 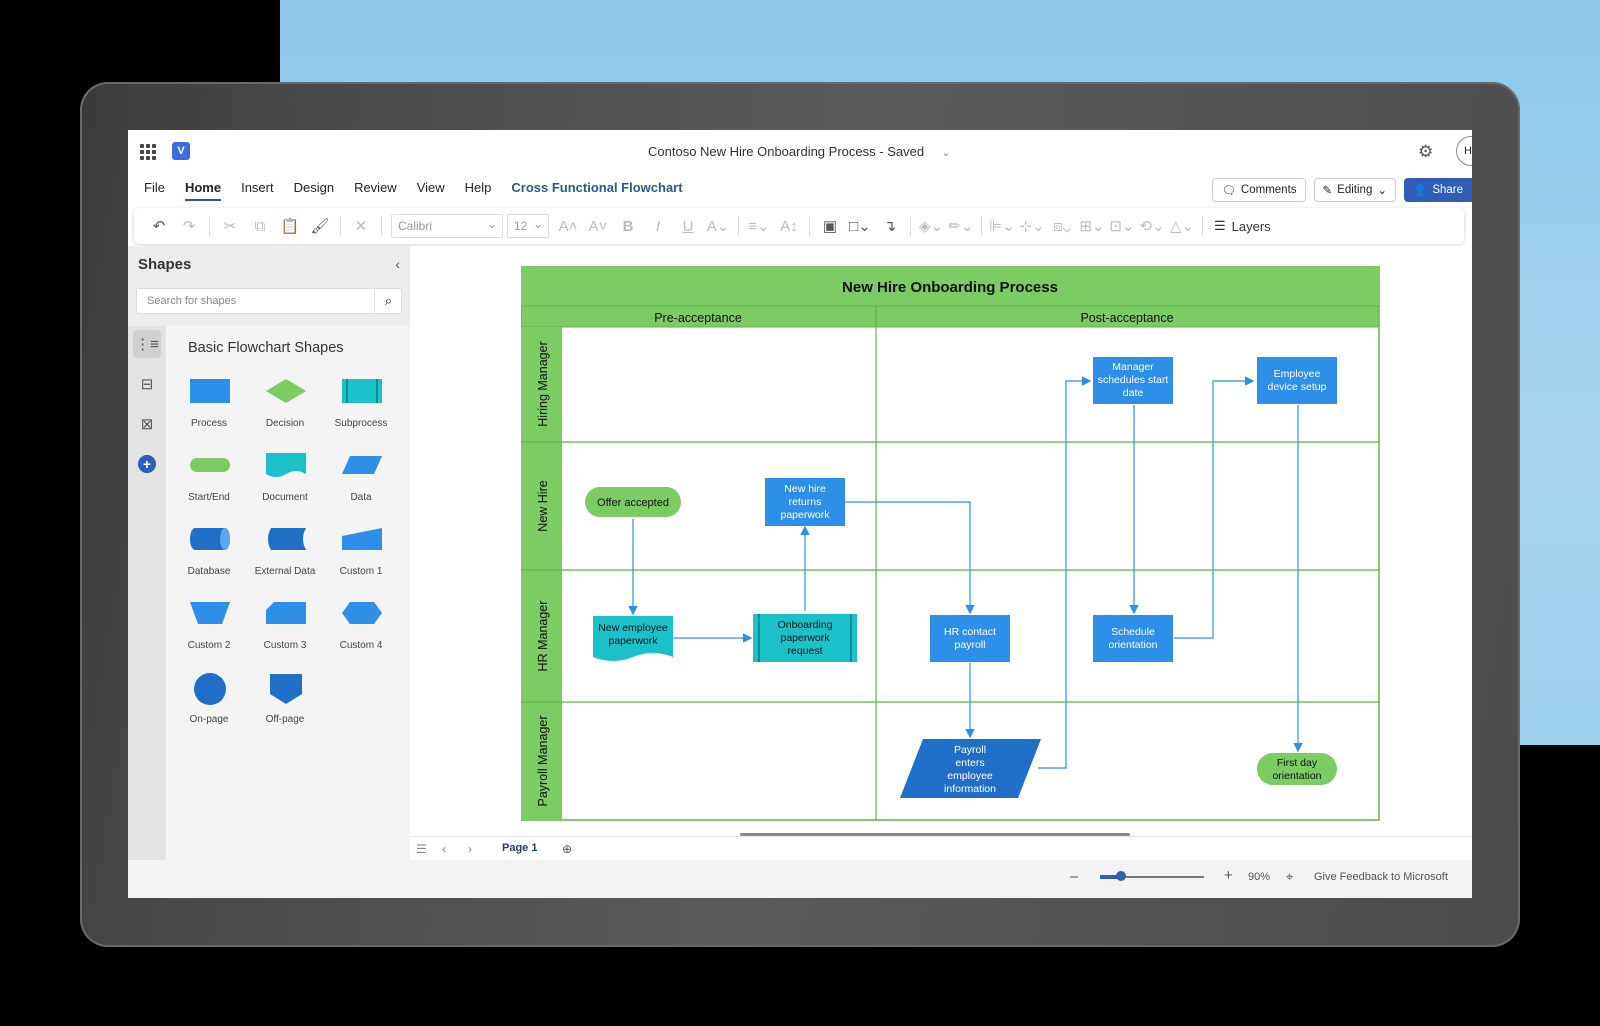 What do you see at coordinates (805, 638) in the screenshot?
I see `node-onboarding-paperwork-request: Onboarding paperwork request` at bounding box center [805, 638].